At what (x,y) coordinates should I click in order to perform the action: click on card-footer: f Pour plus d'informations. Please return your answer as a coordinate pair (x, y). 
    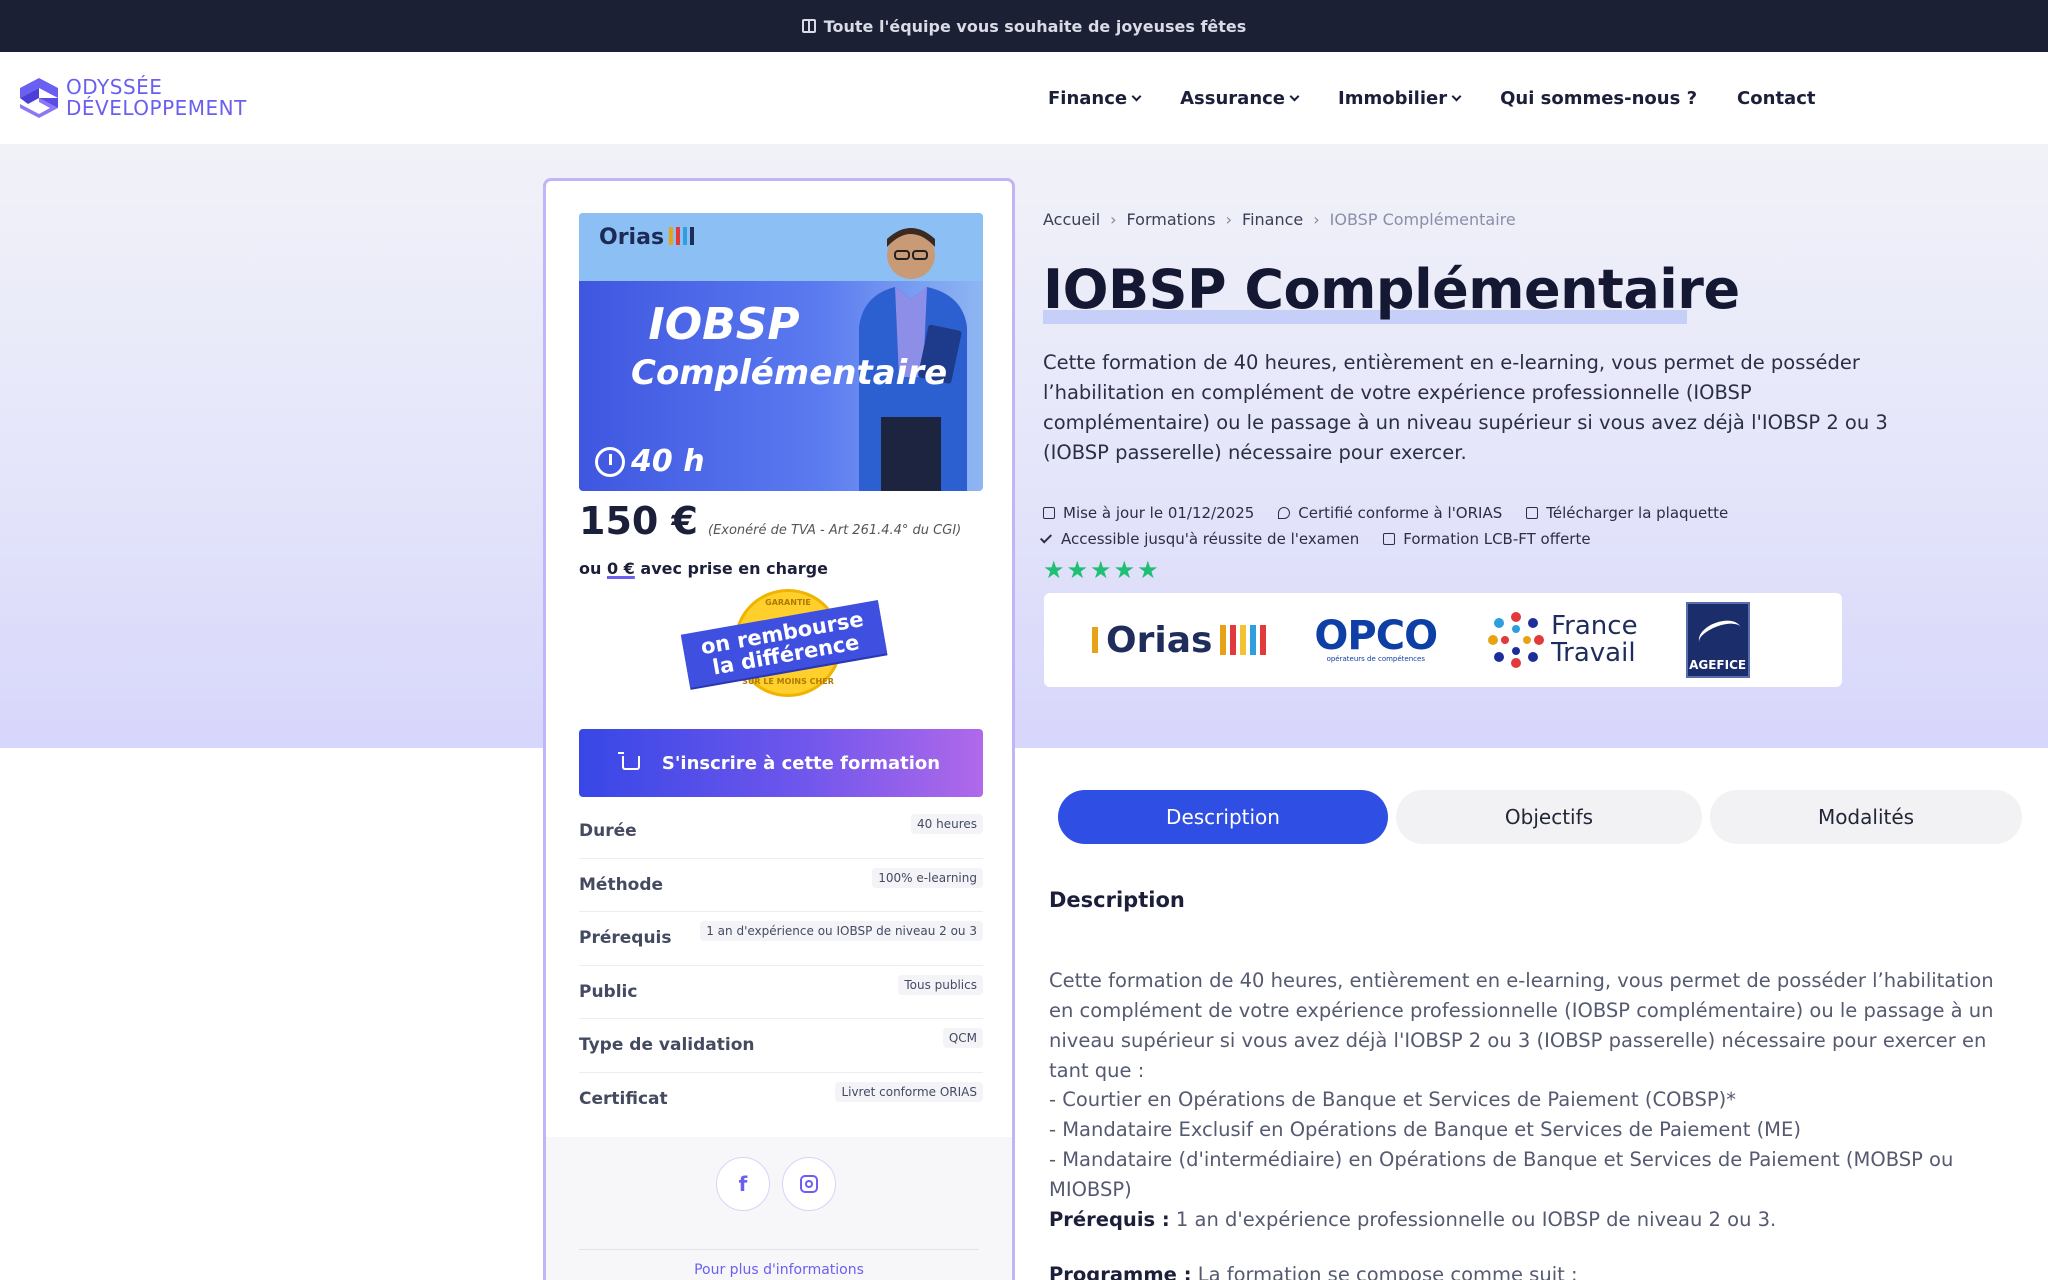
    Looking at the image, I should click on (779, 1208).